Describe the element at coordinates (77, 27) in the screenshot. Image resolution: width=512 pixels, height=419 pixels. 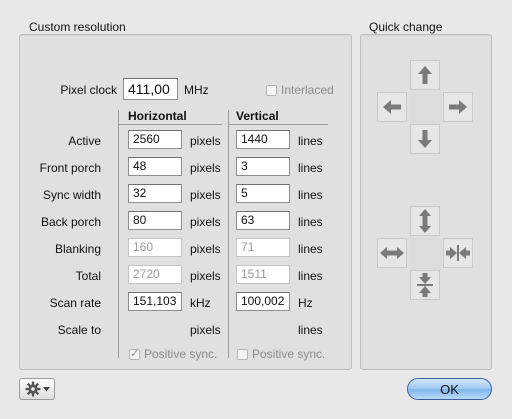
I see `custom-resolution-title: Custom resolution` at that location.